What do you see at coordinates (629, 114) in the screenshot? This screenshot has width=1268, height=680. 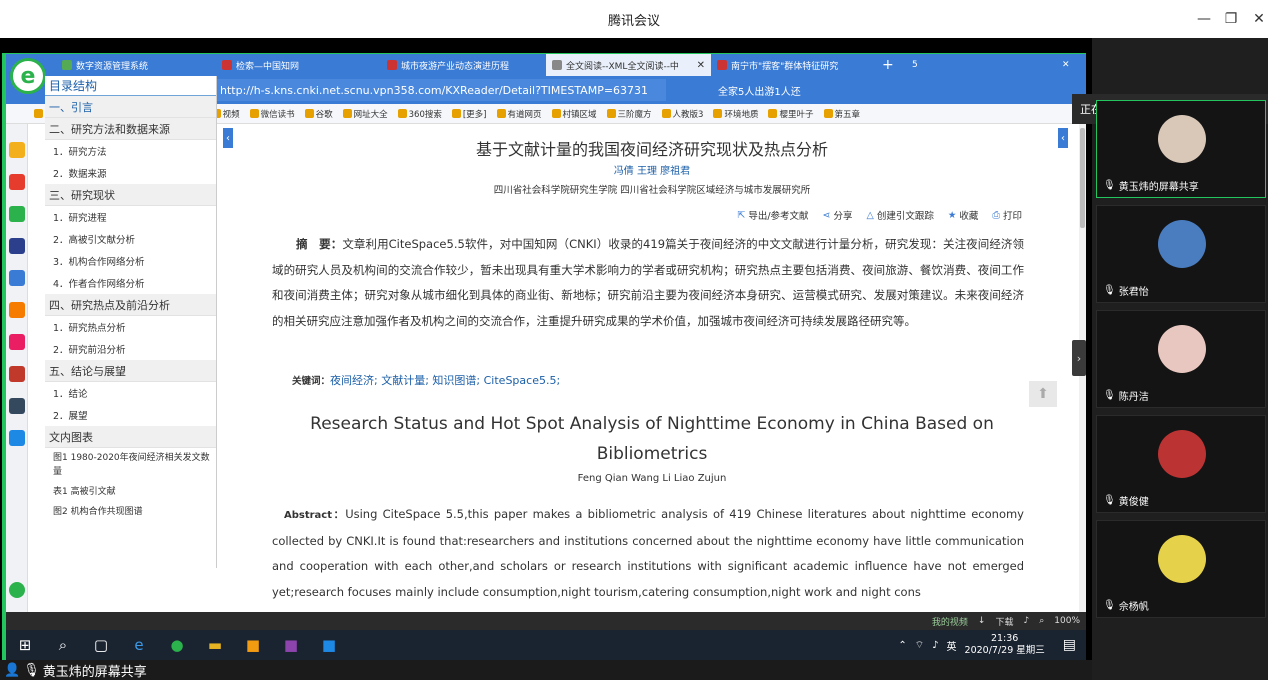 I see `bookmark-item: 三阶魔方` at bounding box center [629, 114].